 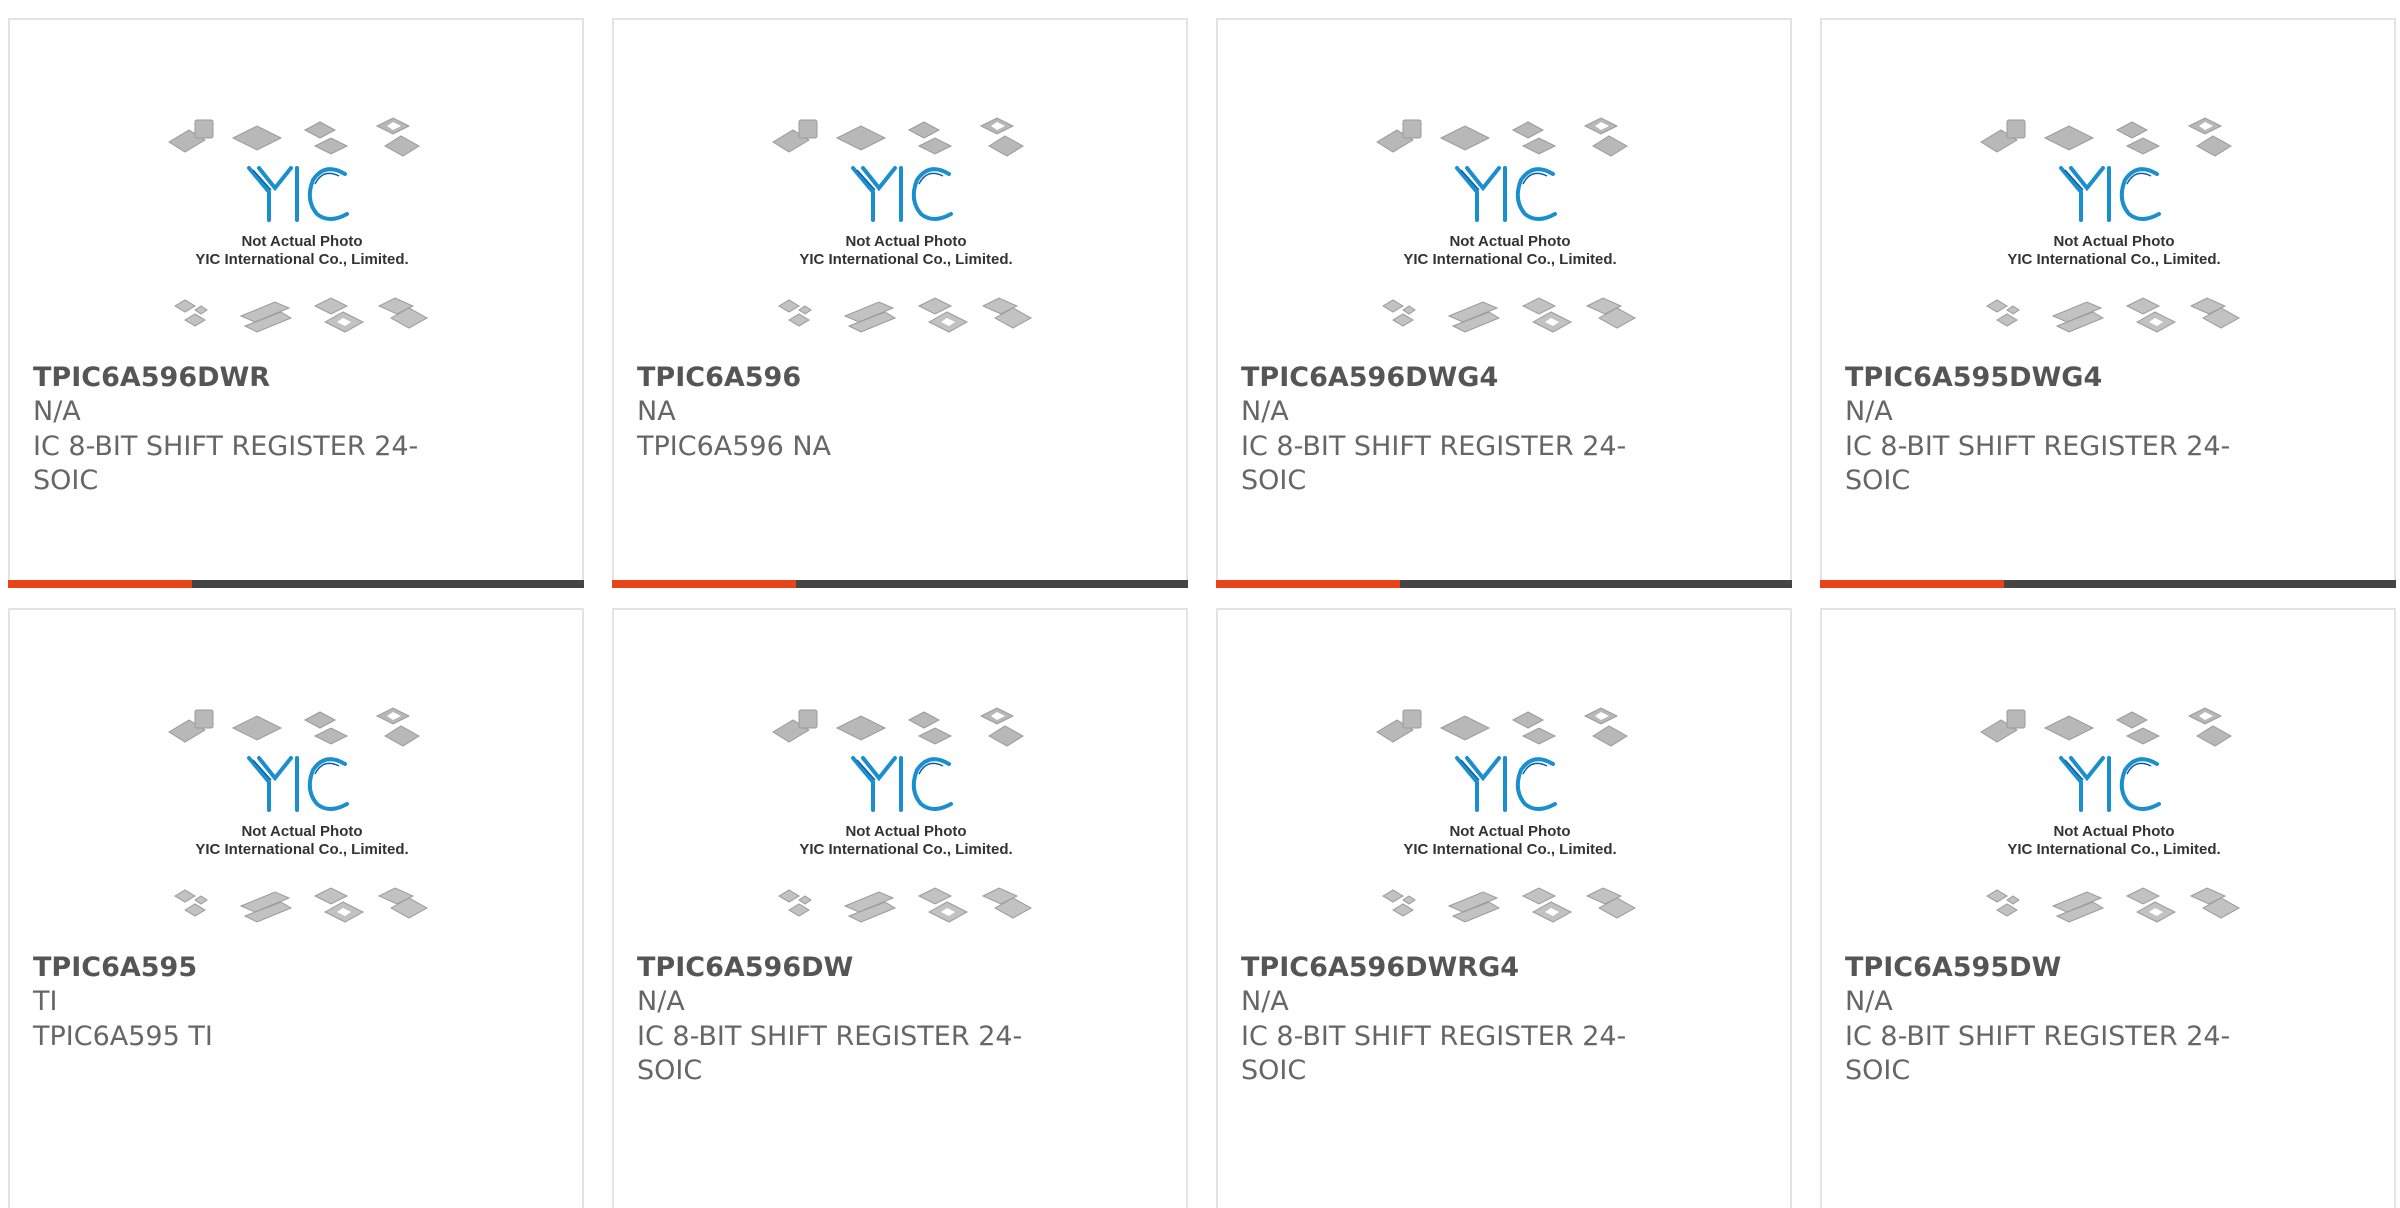 I want to click on part-number-link: TPIC6A596DWG4, so click(x=1369, y=377).